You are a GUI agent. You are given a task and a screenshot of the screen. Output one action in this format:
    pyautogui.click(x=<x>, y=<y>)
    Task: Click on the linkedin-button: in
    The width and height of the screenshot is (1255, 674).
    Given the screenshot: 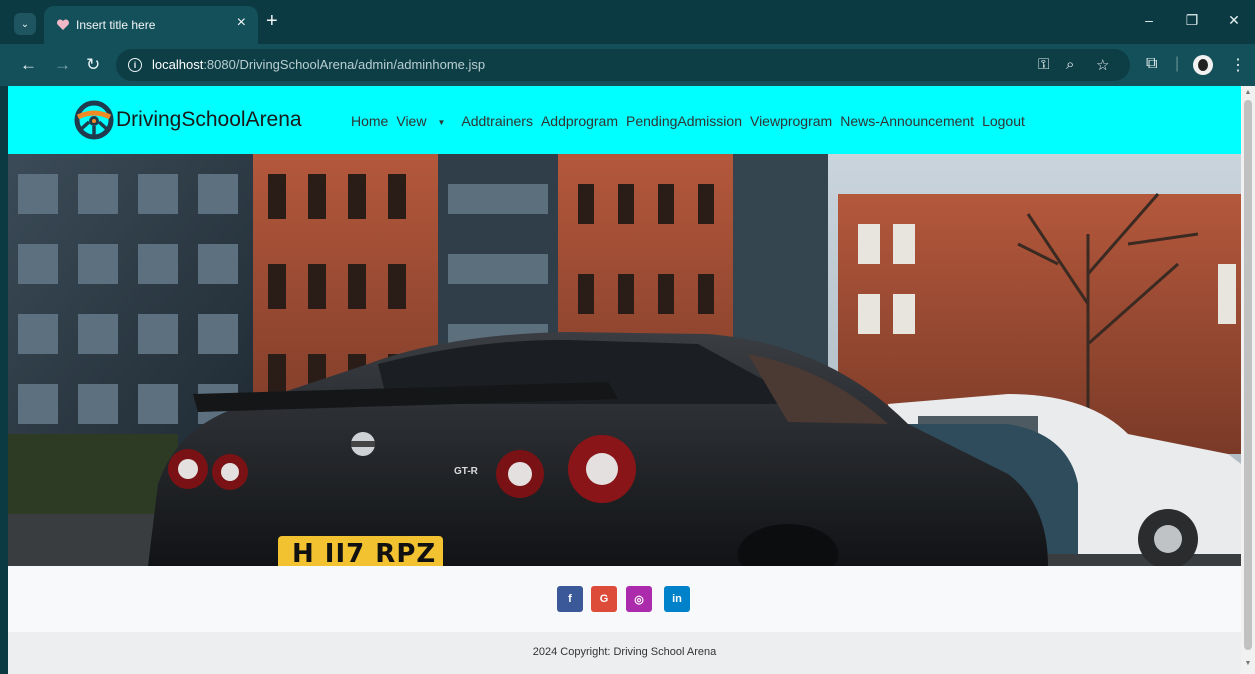 What is the action you would take?
    pyautogui.click(x=677, y=599)
    